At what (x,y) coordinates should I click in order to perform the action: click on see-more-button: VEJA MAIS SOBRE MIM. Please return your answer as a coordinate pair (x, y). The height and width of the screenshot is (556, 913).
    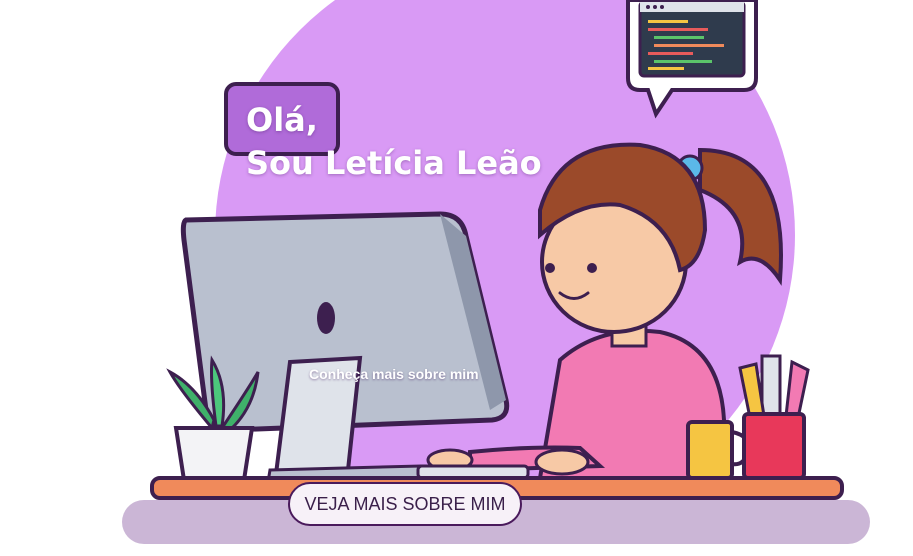
    Looking at the image, I should click on (405, 504).